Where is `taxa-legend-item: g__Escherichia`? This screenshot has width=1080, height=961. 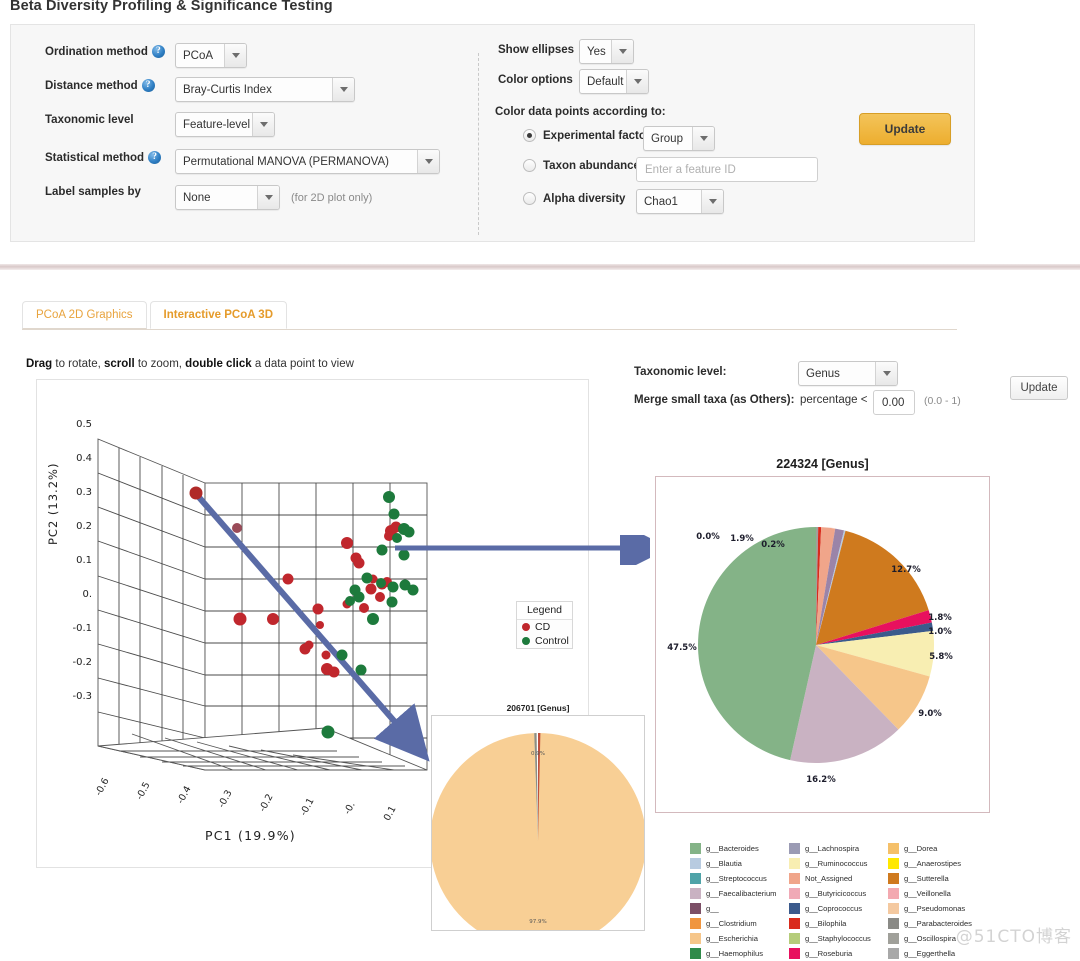
taxa-legend-item: g__Escherichia is located at coordinates (736, 938).